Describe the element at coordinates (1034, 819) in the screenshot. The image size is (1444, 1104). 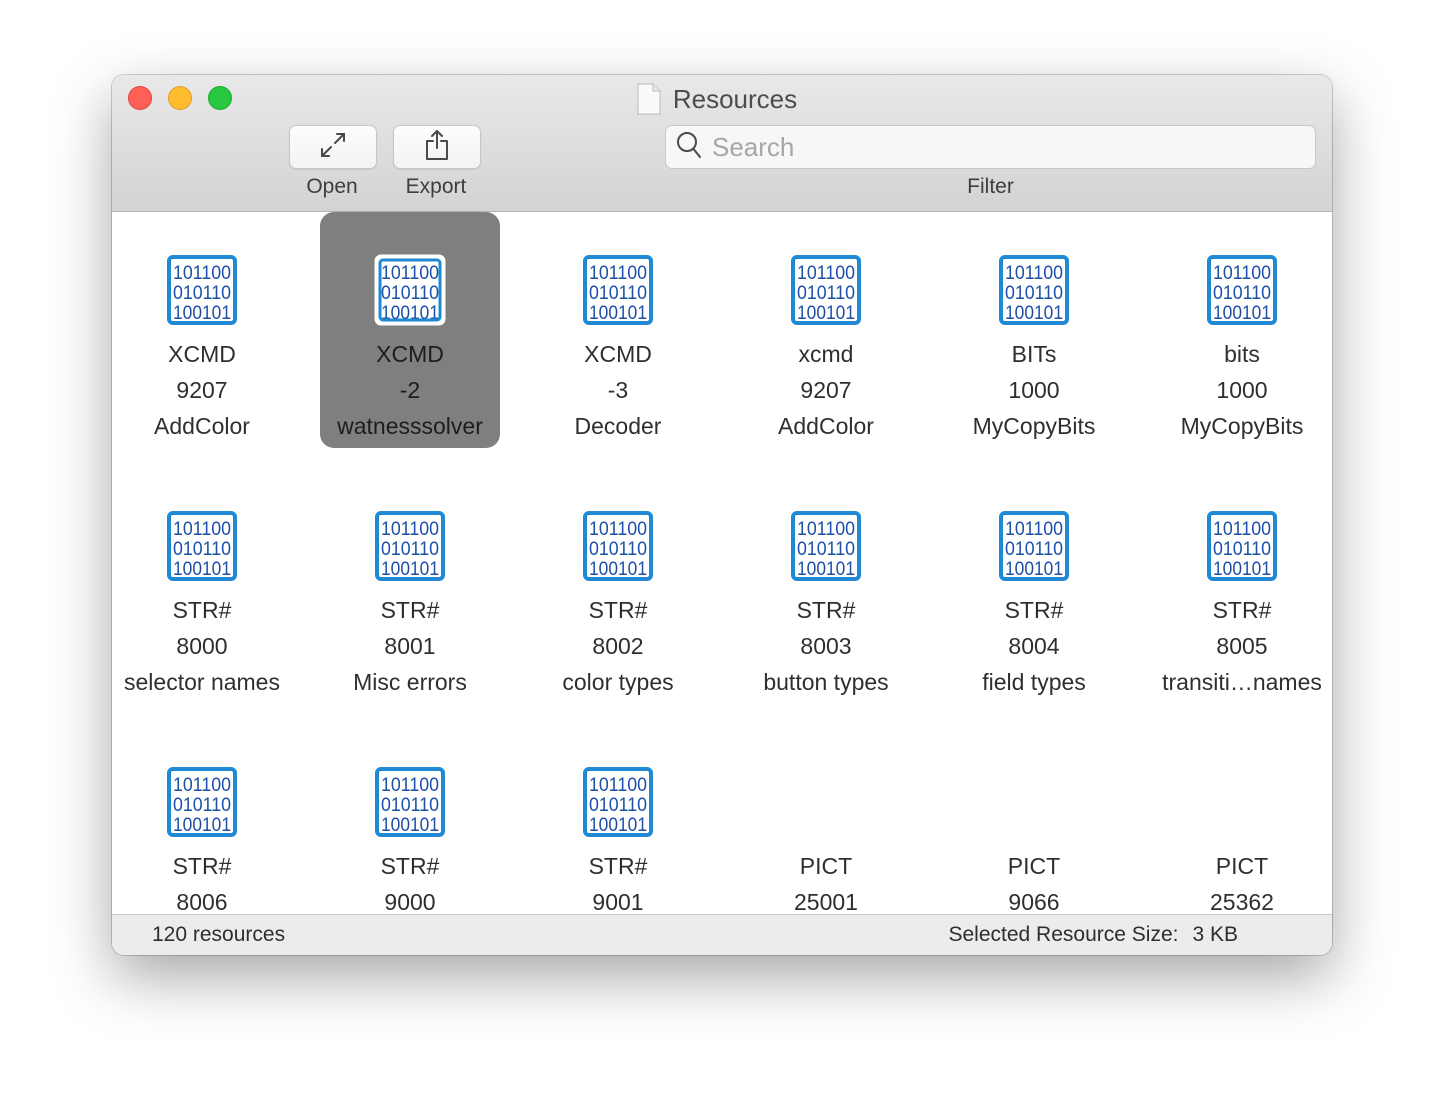
I see `resource-item: PICT 9066` at that location.